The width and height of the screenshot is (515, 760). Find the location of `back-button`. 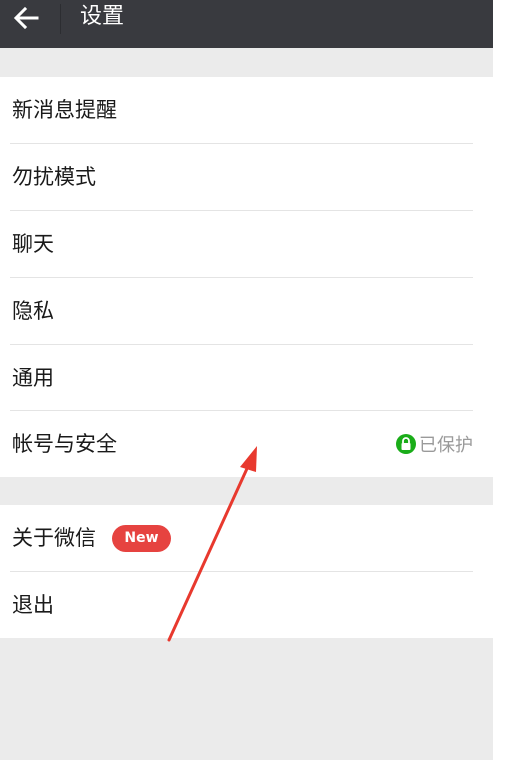

back-button is located at coordinates (29, 19).